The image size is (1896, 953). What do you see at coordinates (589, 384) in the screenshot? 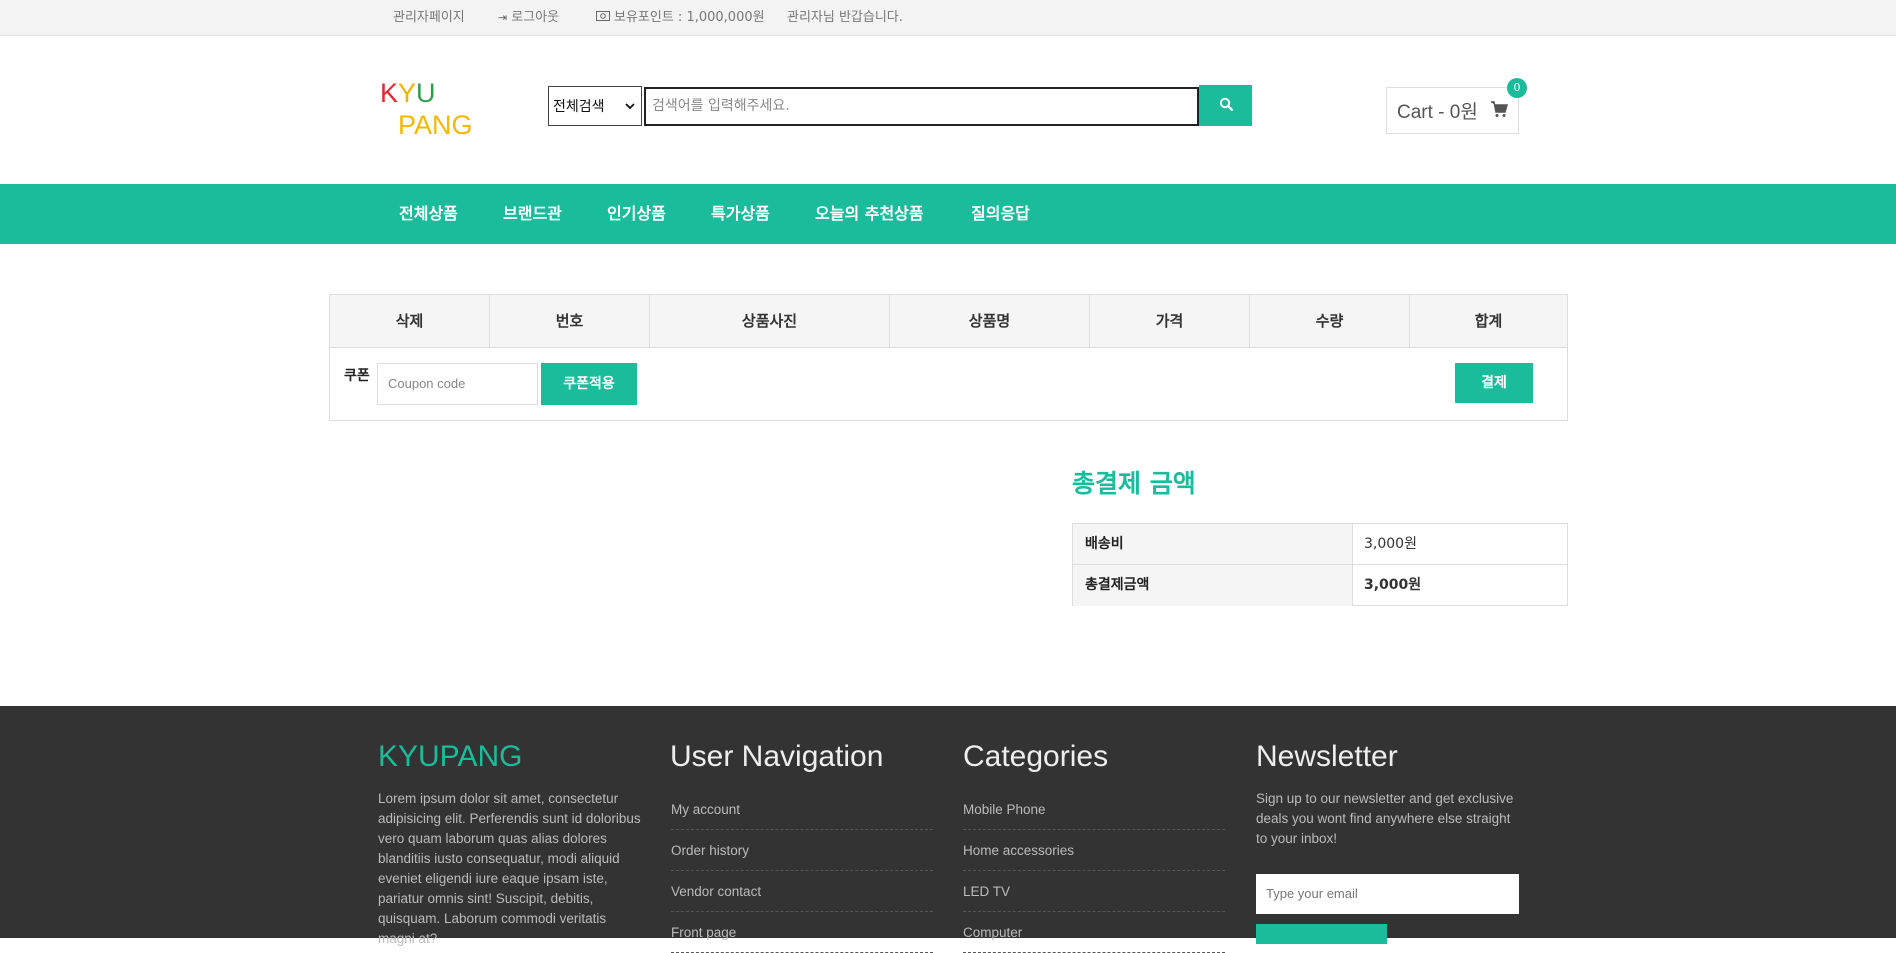
I see `apply-coupon-button: 쿠폰적용` at bounding box center [589, 384].